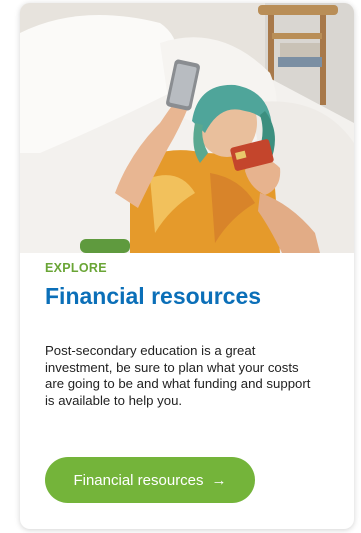 The height and width of the screenshot is (533, 361). What do you see at coordinates (76, 268) in the screenshot?
I see `eyebrow-label: EXPLORE` at bounding box center [76, 268].